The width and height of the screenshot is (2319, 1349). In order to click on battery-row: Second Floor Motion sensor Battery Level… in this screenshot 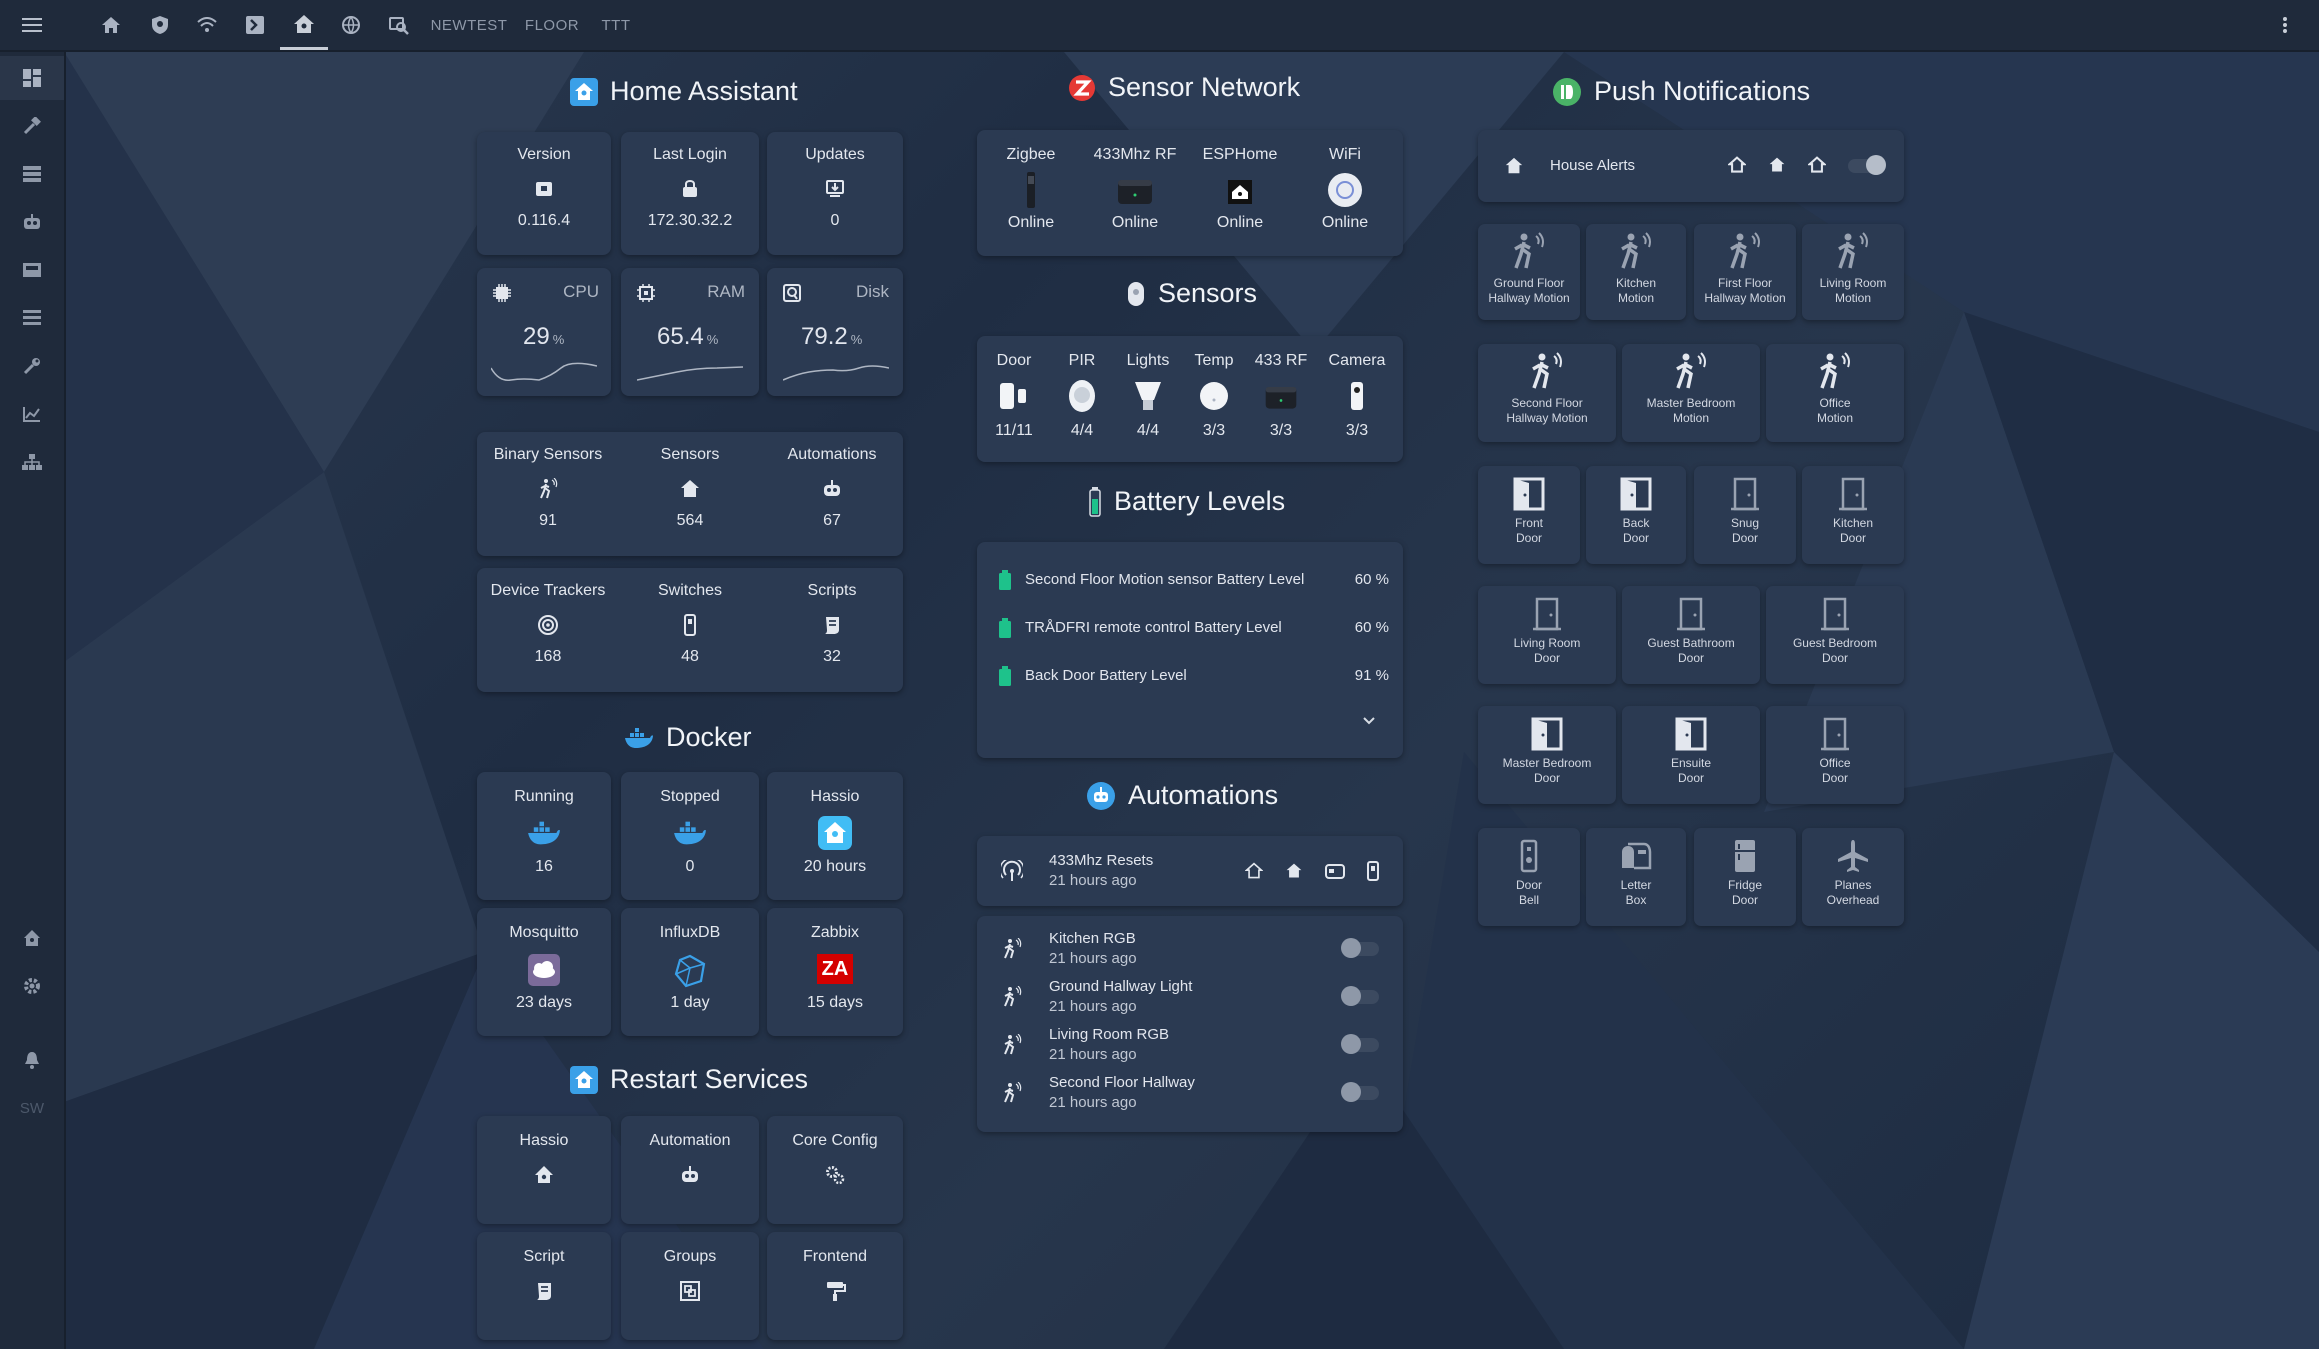, I will do `click(1194, 581)`.